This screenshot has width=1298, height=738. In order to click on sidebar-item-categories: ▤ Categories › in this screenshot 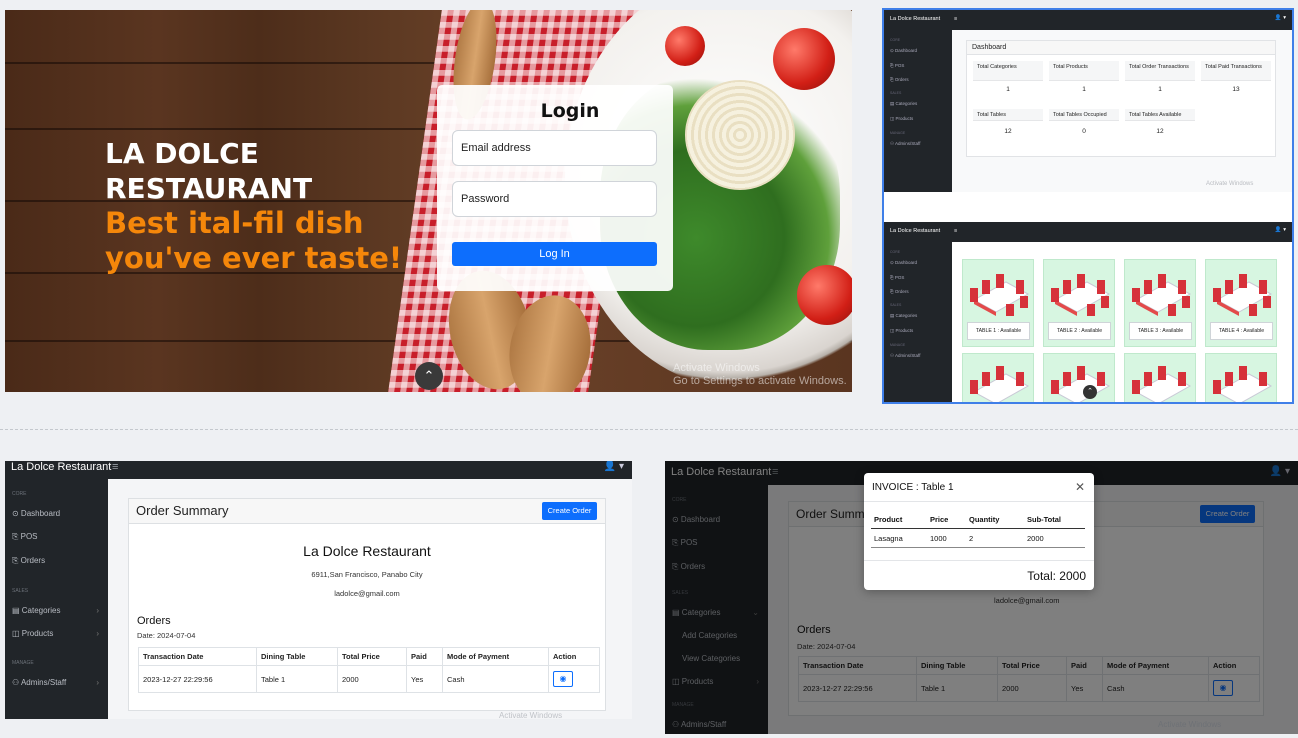, I will do `click(56, 610)`.